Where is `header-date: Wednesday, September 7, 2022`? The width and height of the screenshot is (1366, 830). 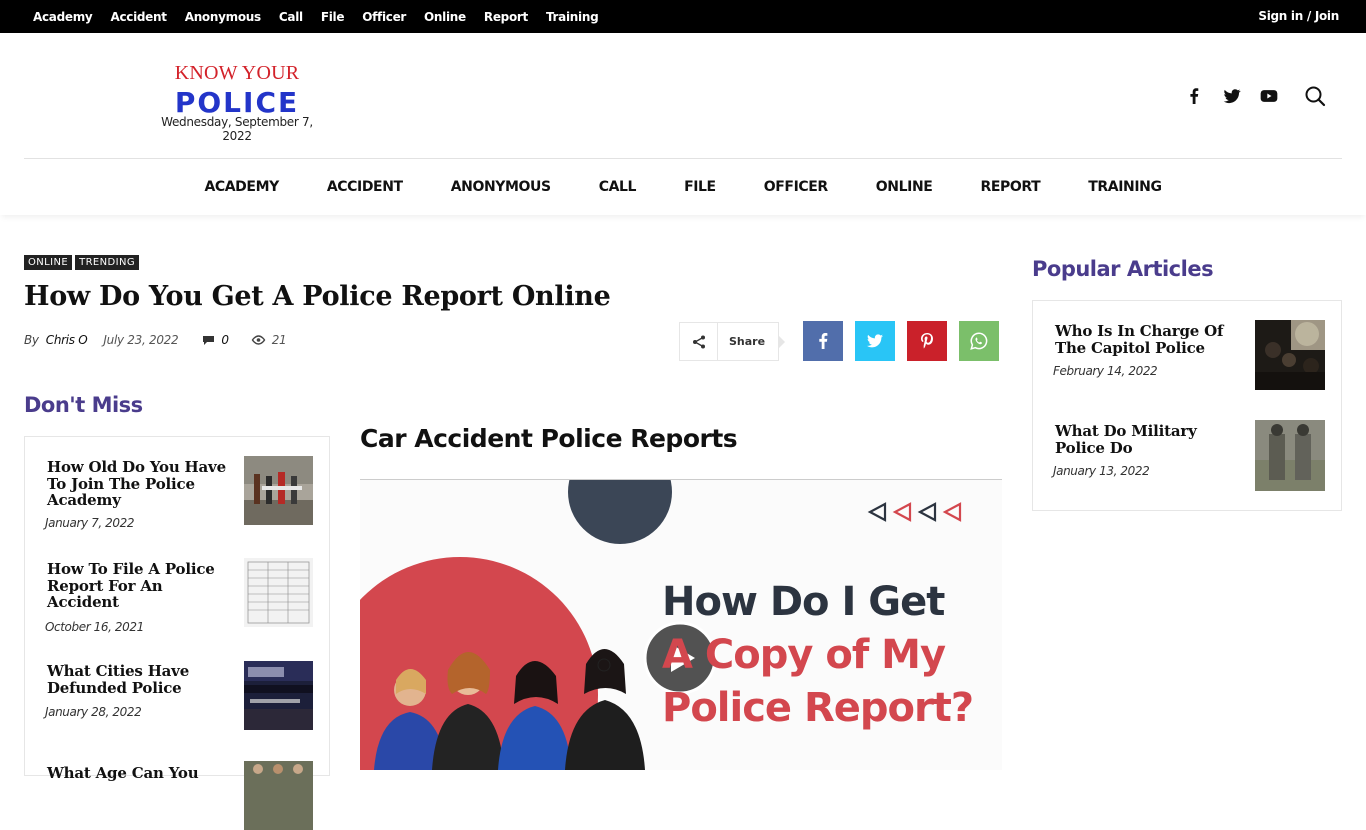 header-date: Wednesday, September 7, 2022 is located at coordinates (237, 129).